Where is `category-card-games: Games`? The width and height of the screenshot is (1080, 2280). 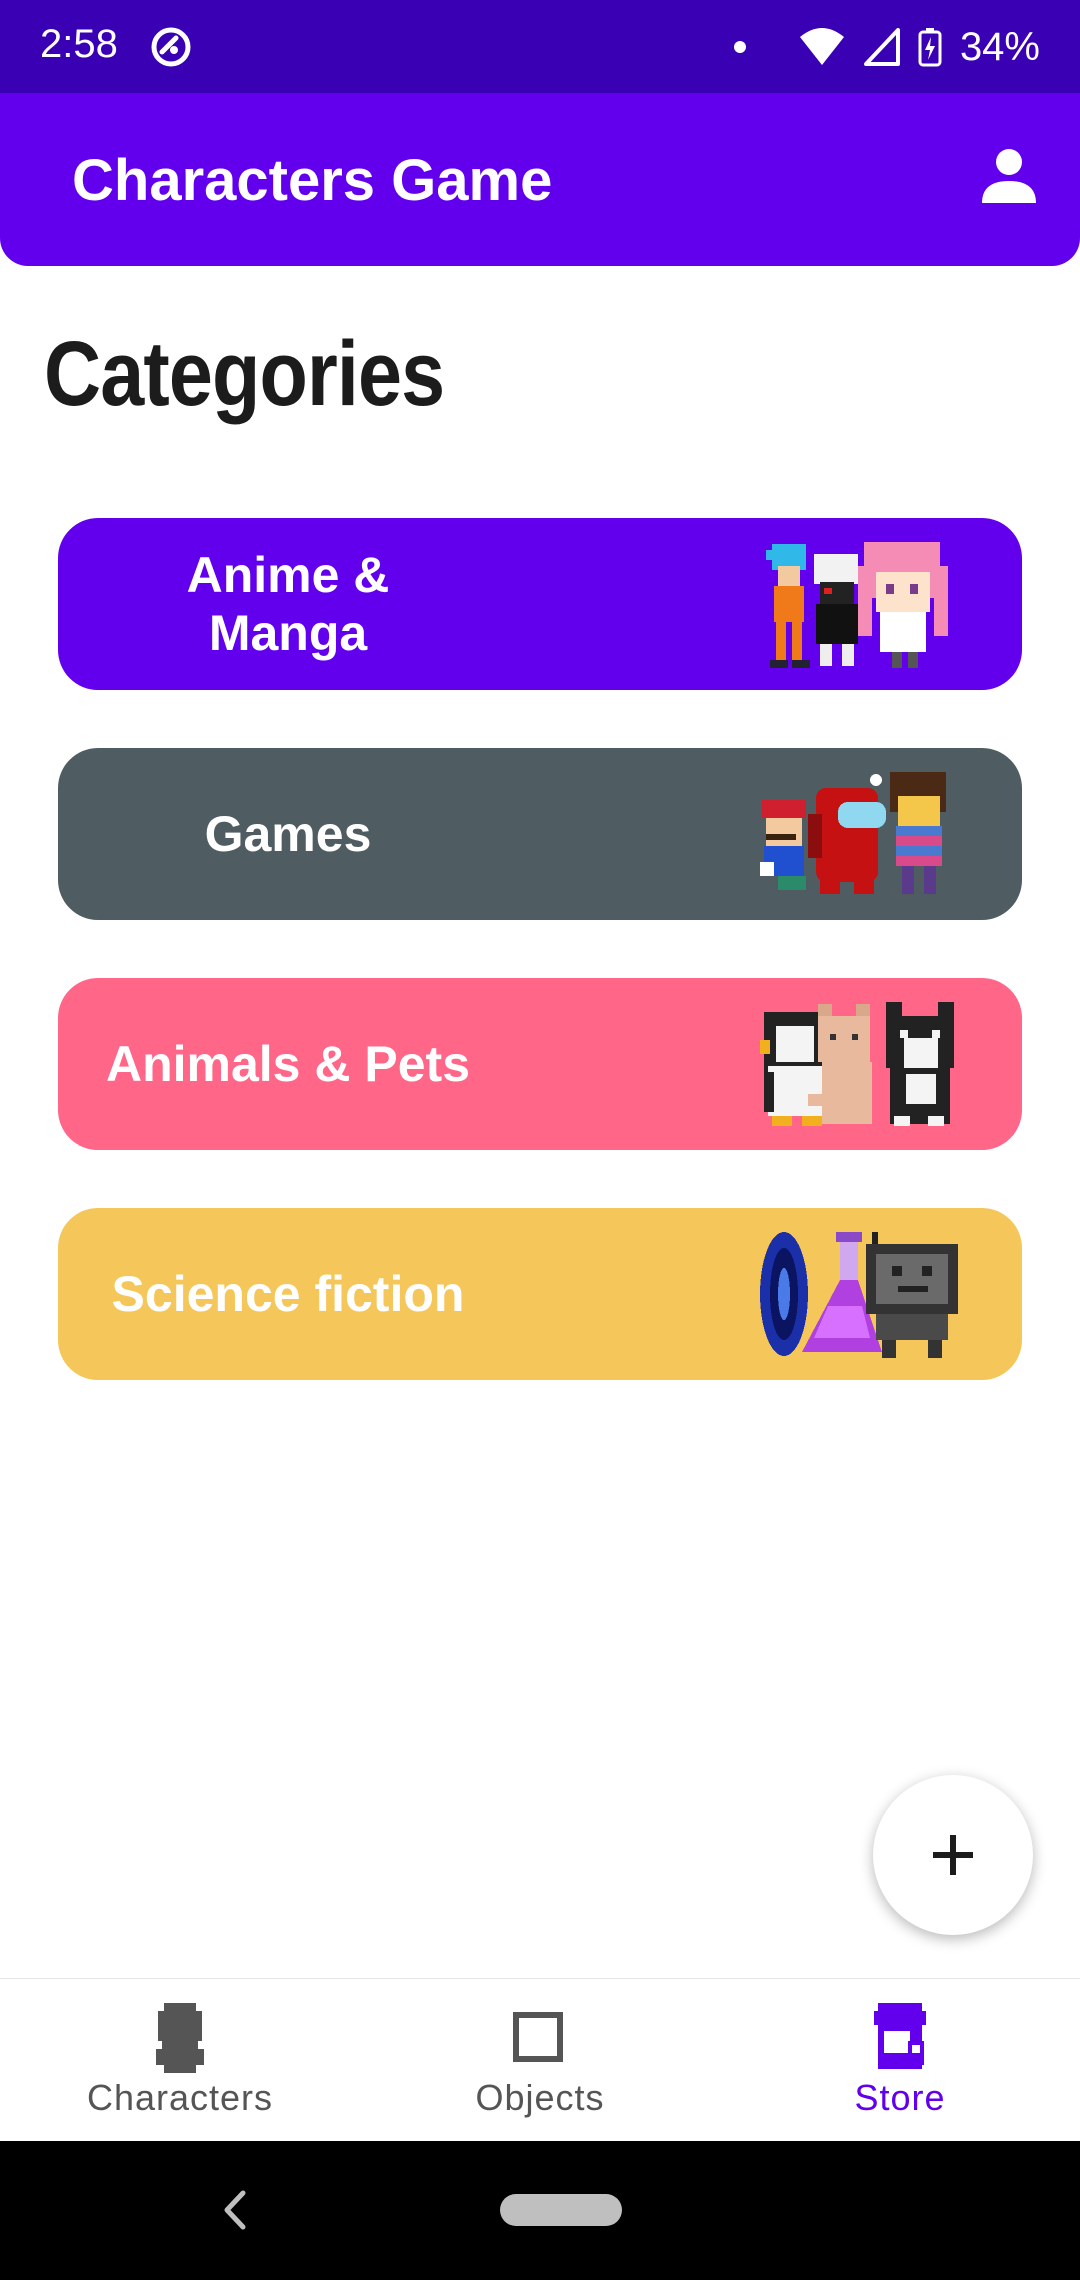 category-card-games: Games is located at coordinates (540, 834).